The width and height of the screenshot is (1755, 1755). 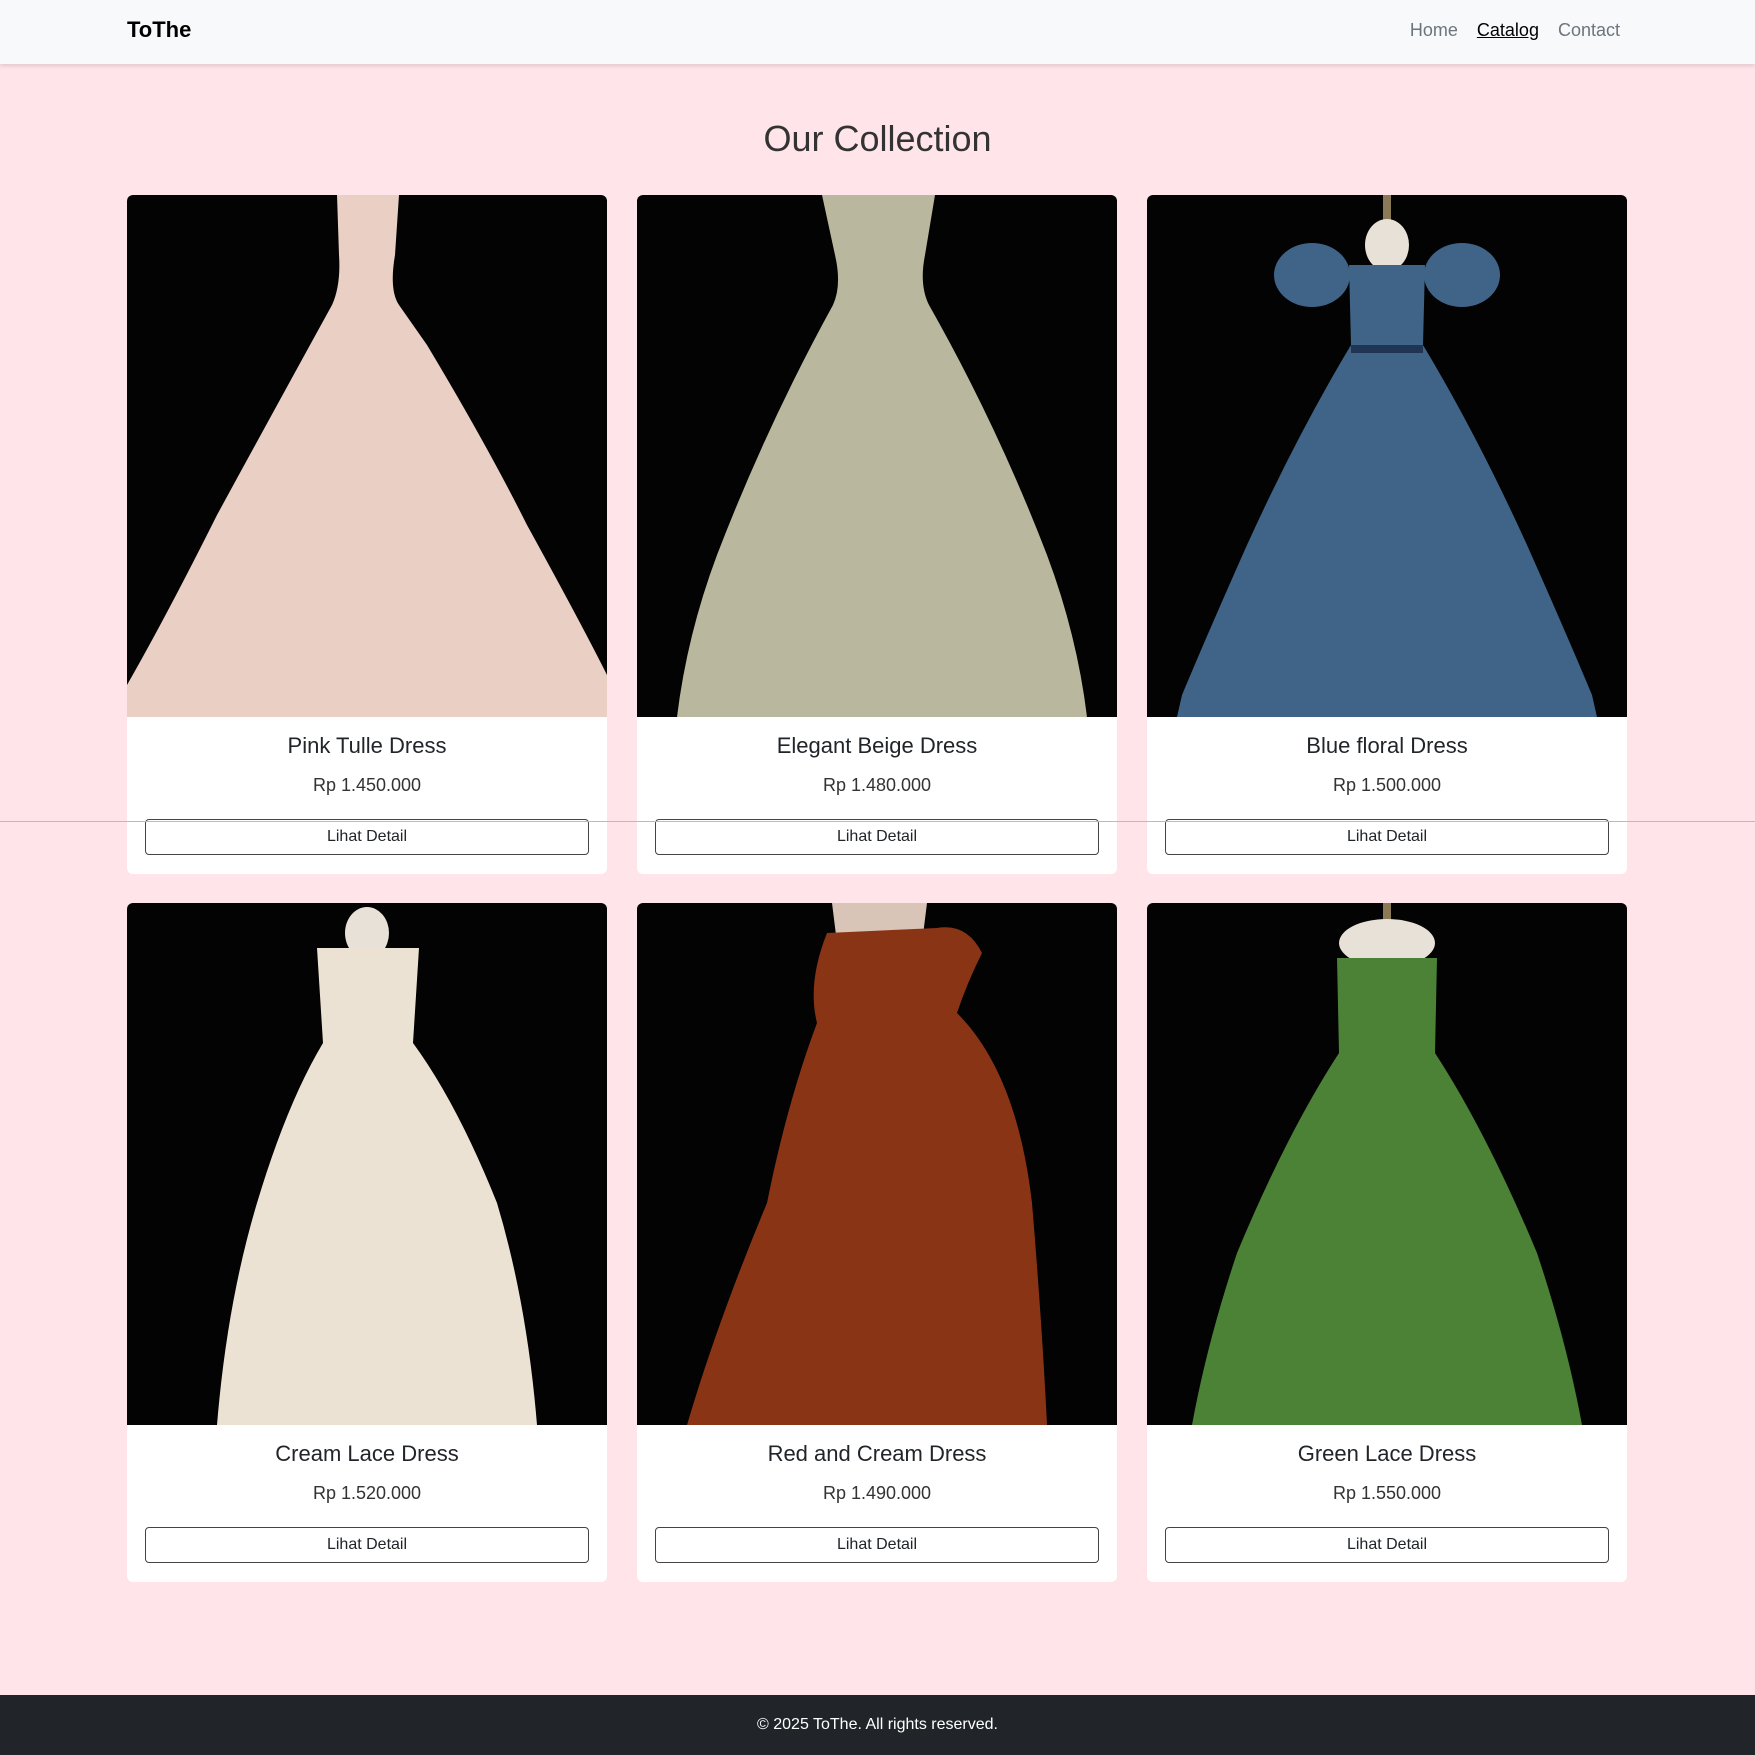 I want to click on product-name: Cream Lace Dress, so click(x=367, y=1453).